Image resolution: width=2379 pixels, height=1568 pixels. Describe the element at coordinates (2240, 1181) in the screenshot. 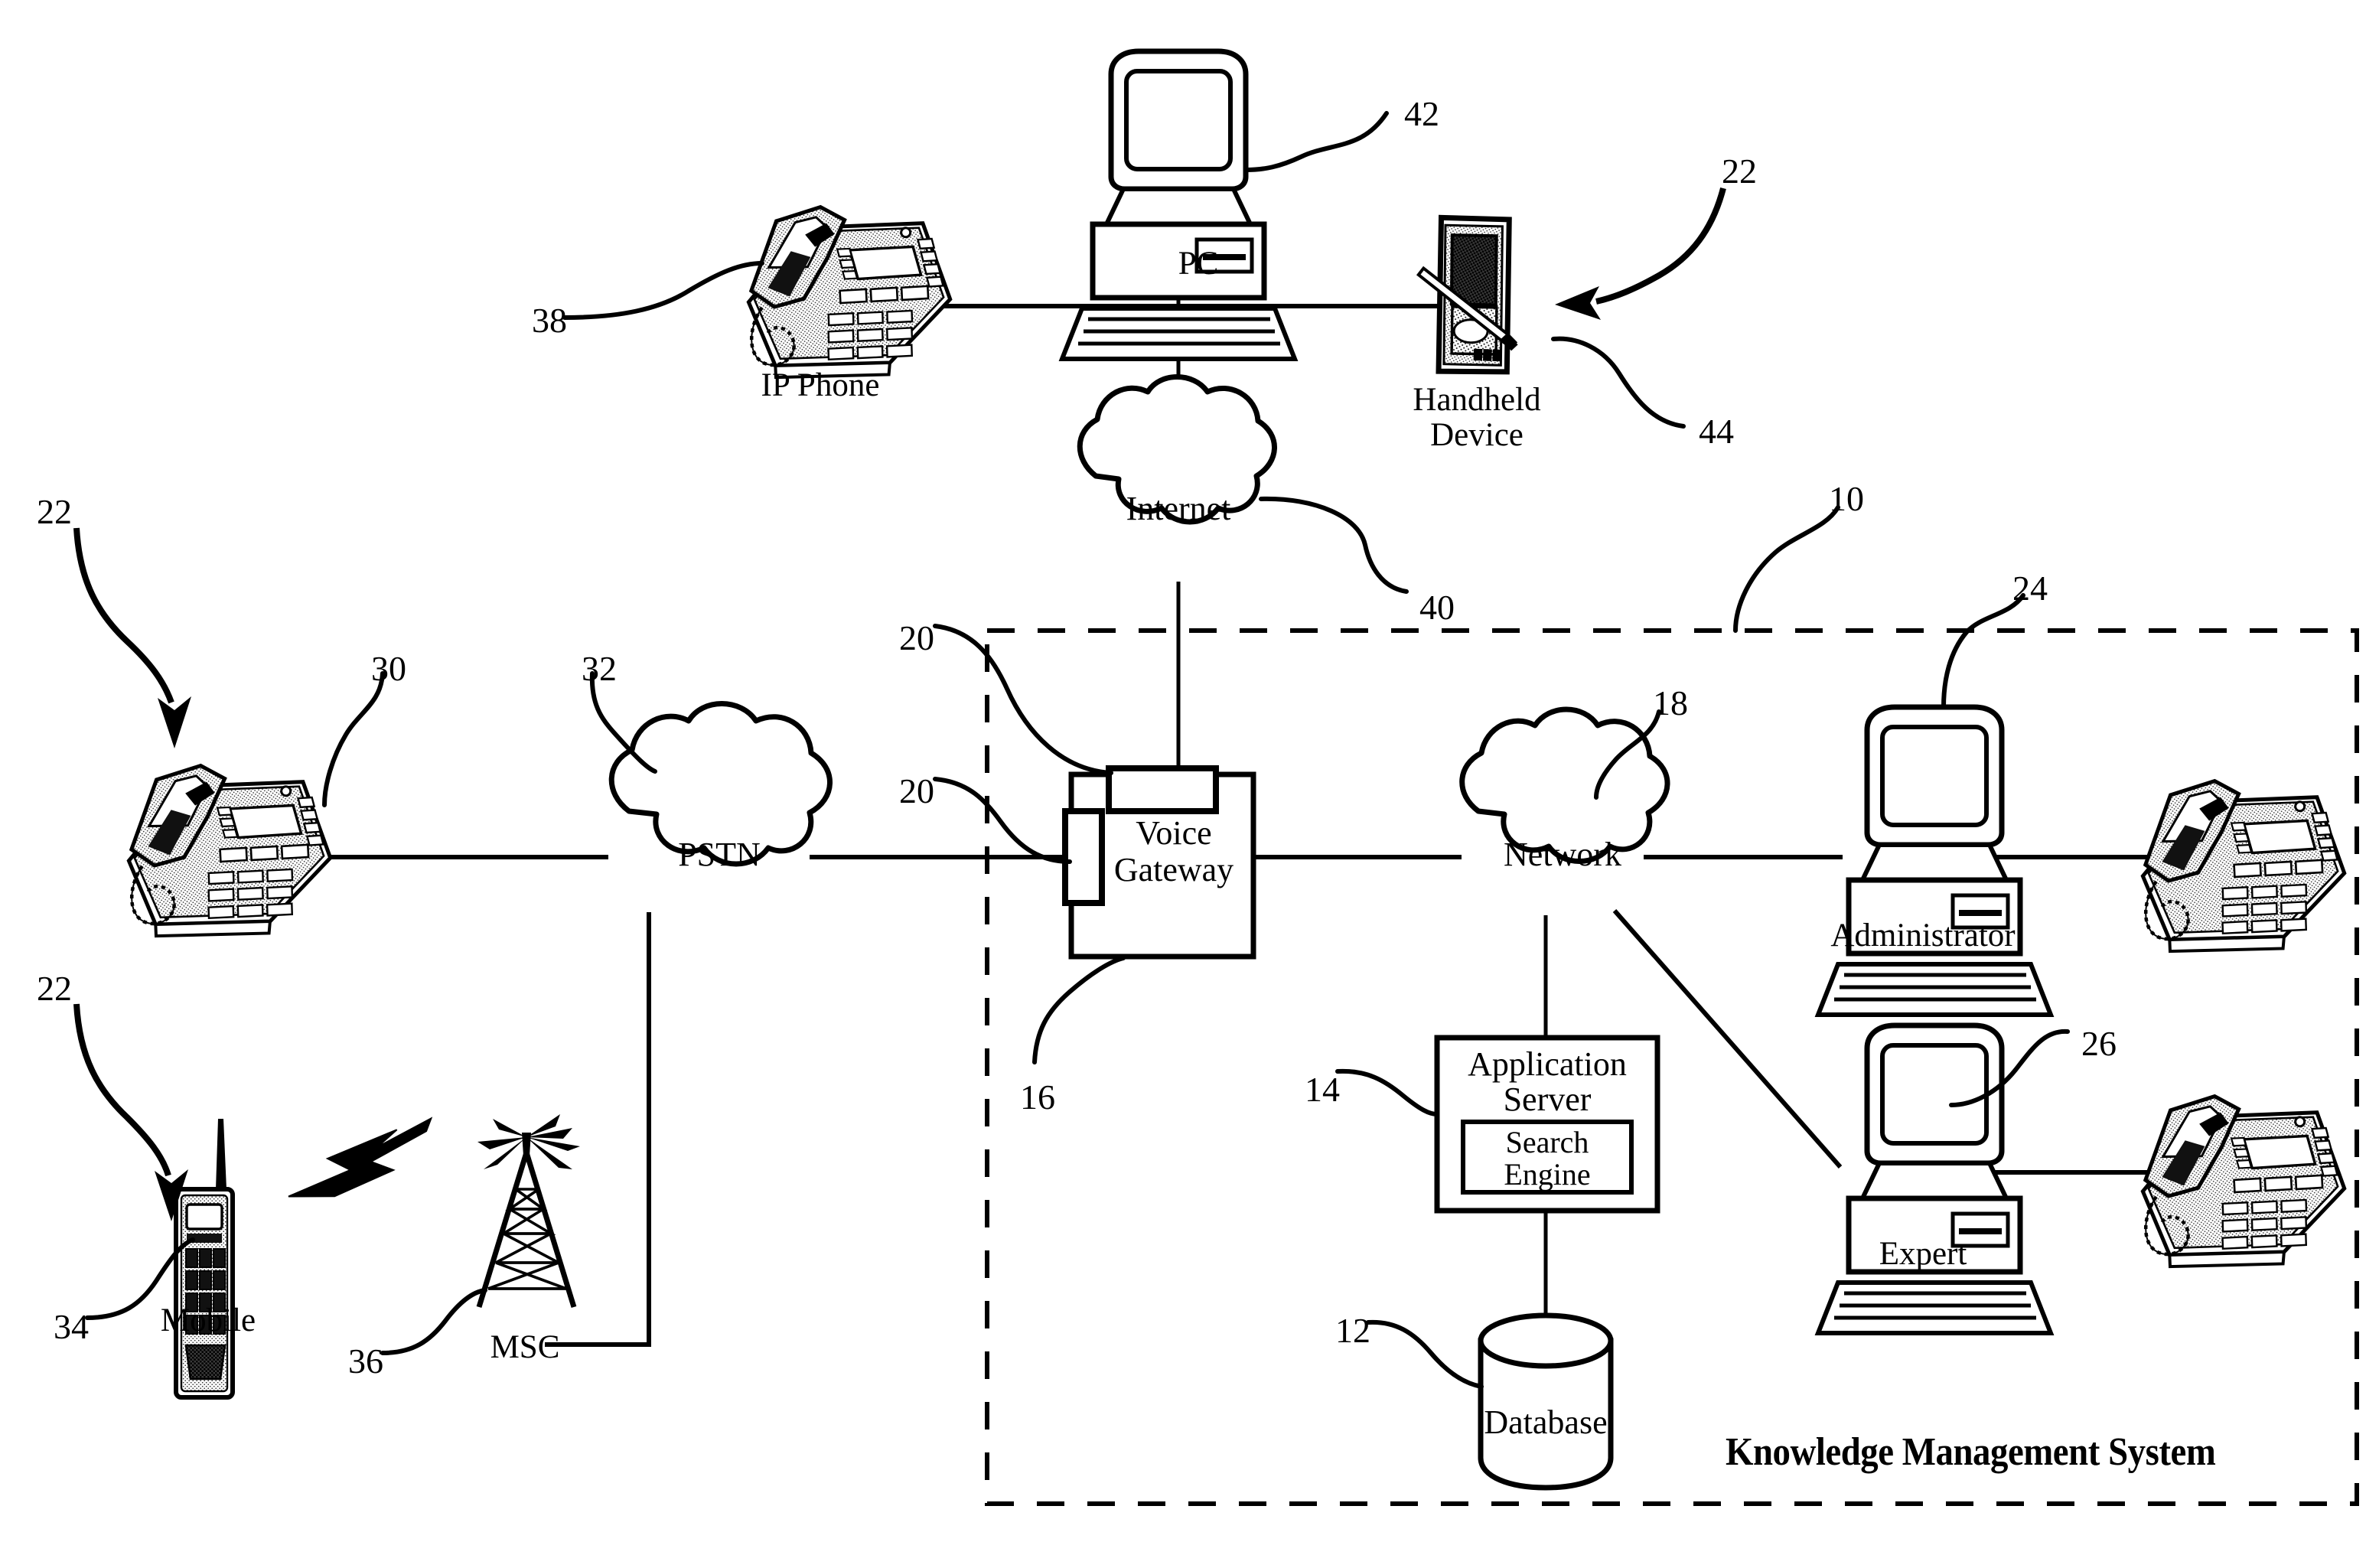

I see `expert-phone-illustration` at that location.